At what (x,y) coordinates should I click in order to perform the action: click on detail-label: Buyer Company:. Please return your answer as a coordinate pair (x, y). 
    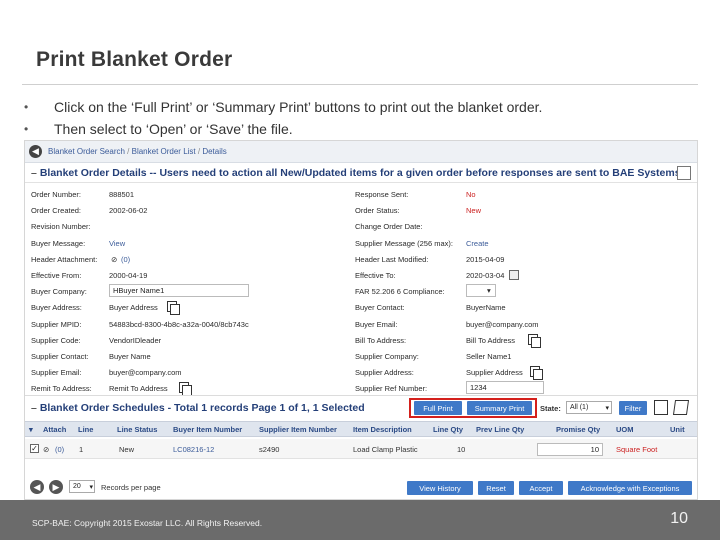
    Looking at the image, I should click on (59, 292).